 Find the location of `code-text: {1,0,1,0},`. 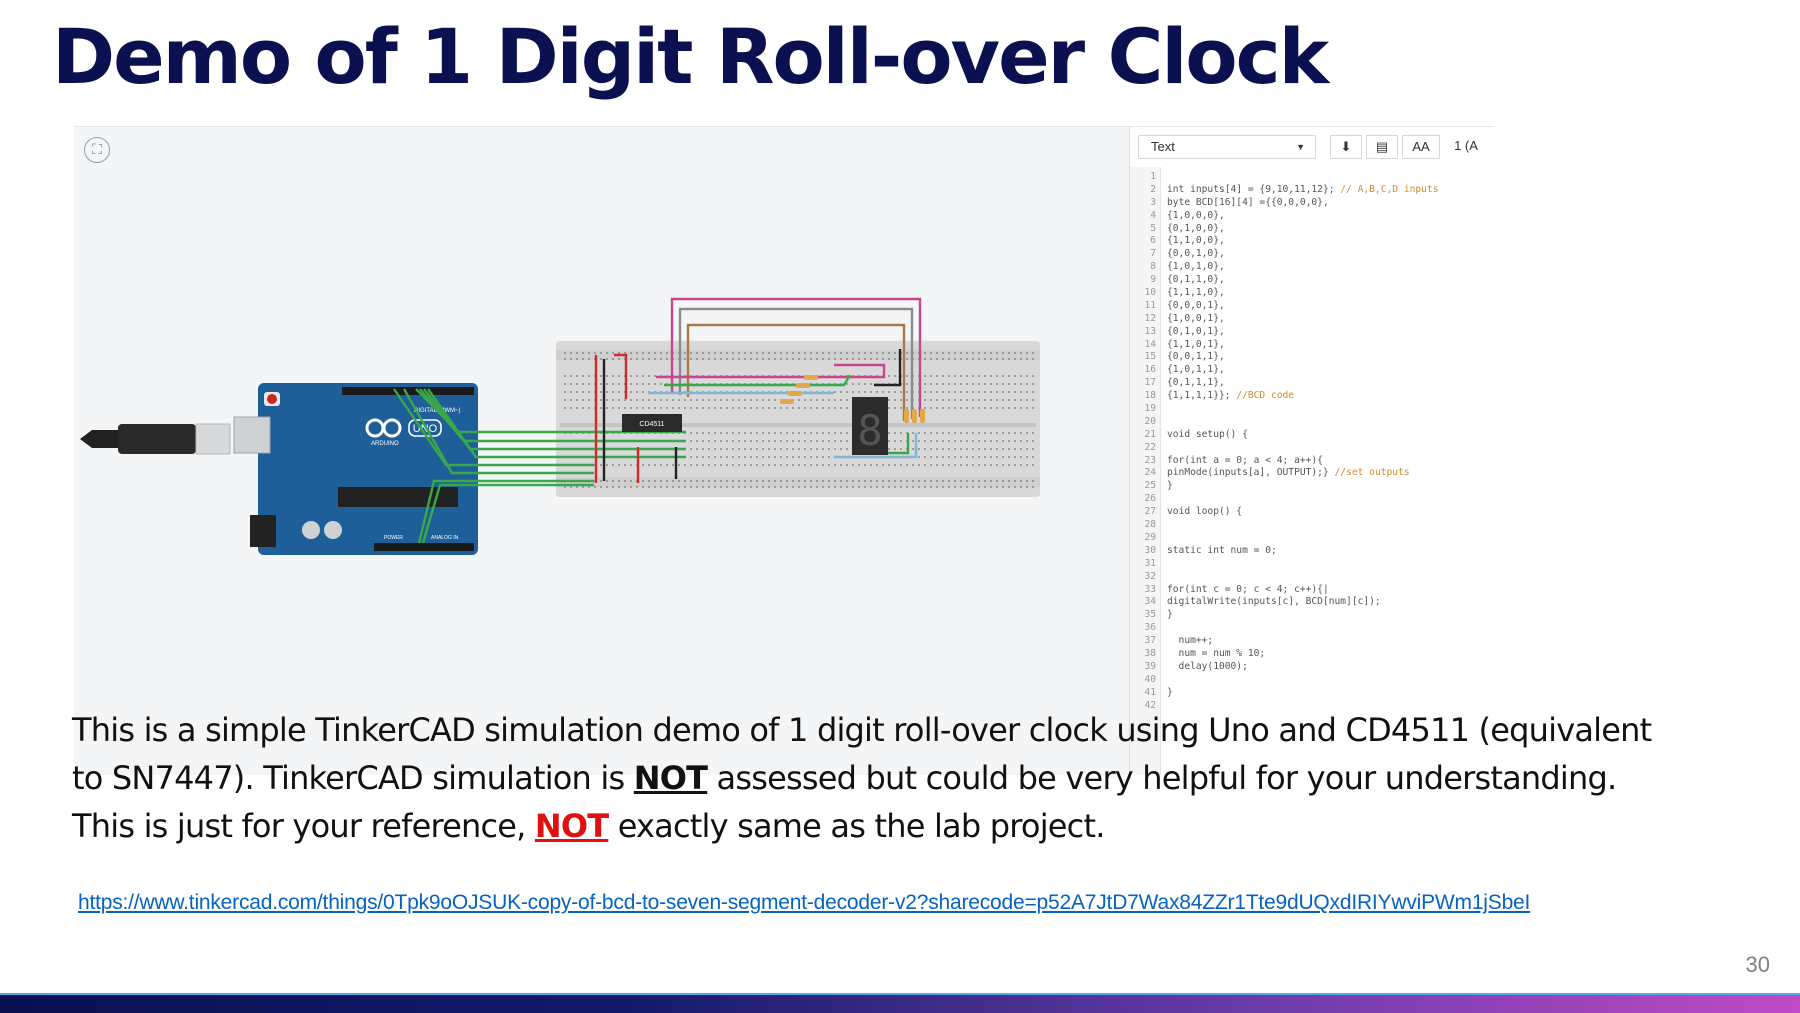

code-text: {1,0,1,0}, is located at coordinates (1196, 267).